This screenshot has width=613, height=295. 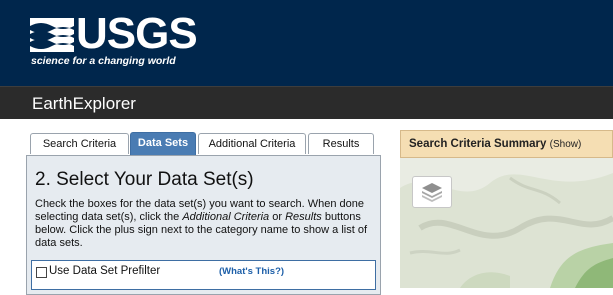 What do you see at coordinates (104, 271) in the screenshot?
I see `prefilter-label: Use Data Set Prefilter` at bounding box center [104, 271].